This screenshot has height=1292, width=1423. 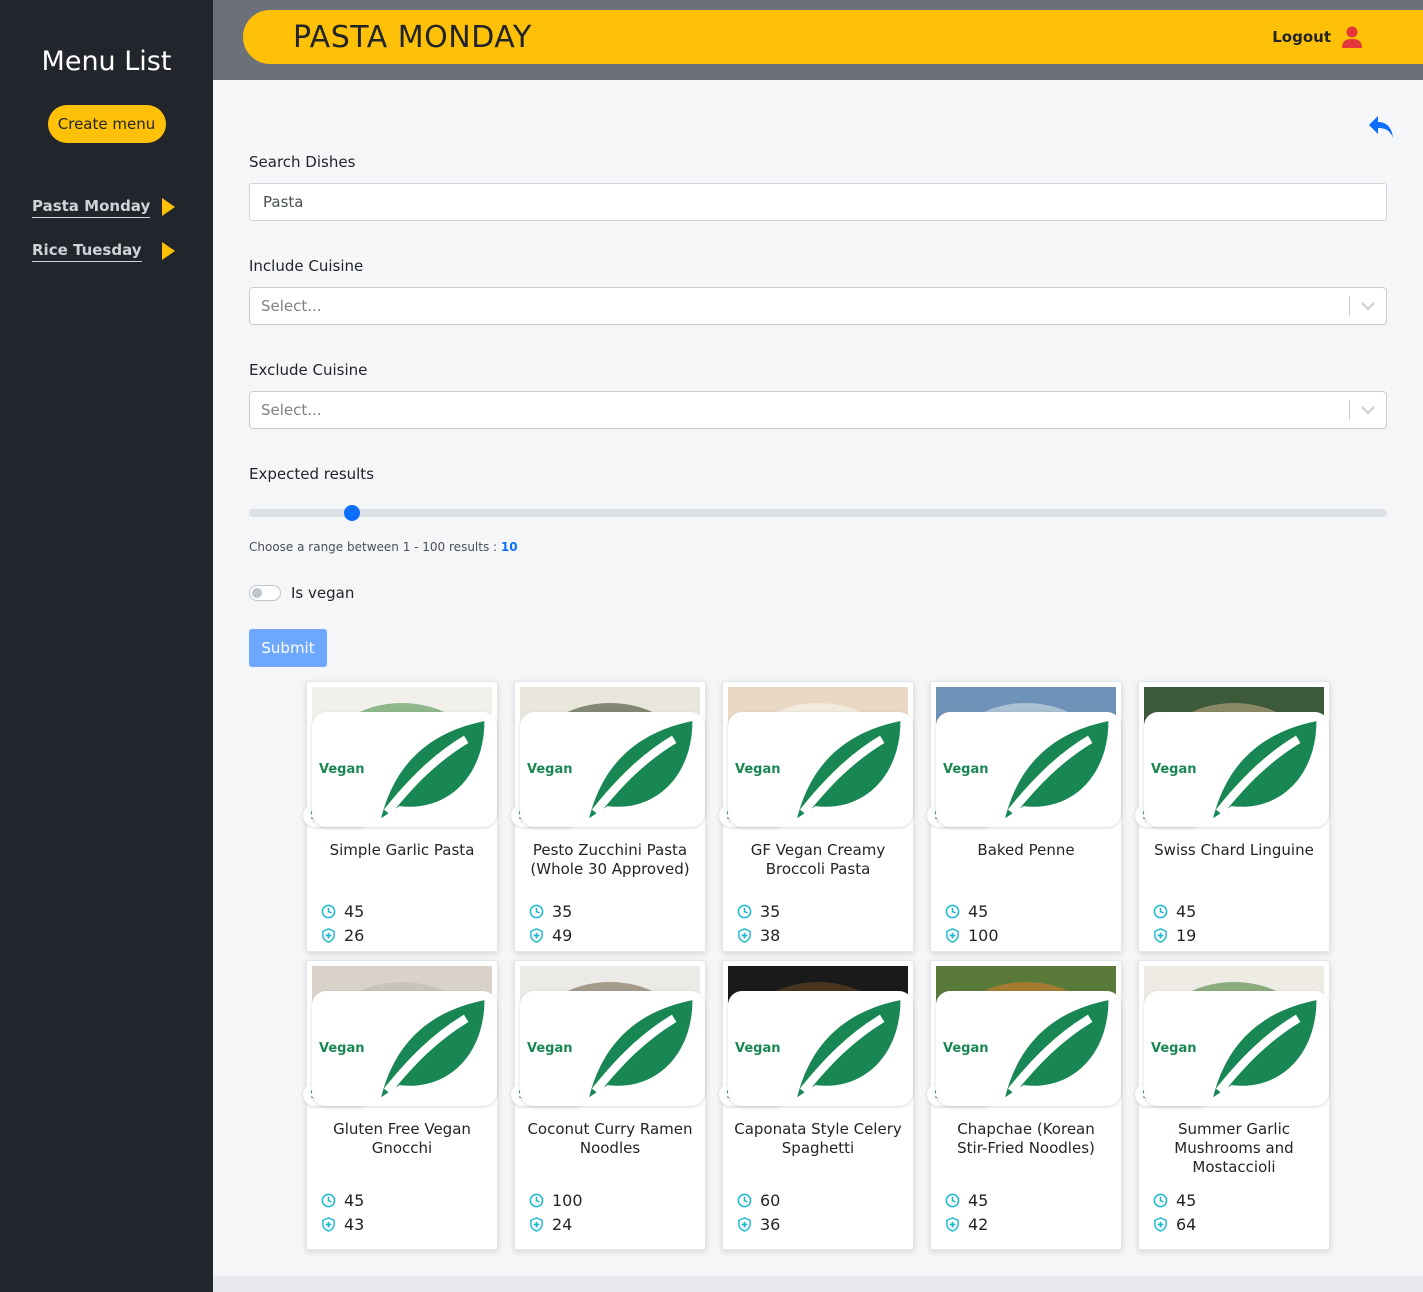 I want to click on health-score: 49, so click(x=610, y=935).